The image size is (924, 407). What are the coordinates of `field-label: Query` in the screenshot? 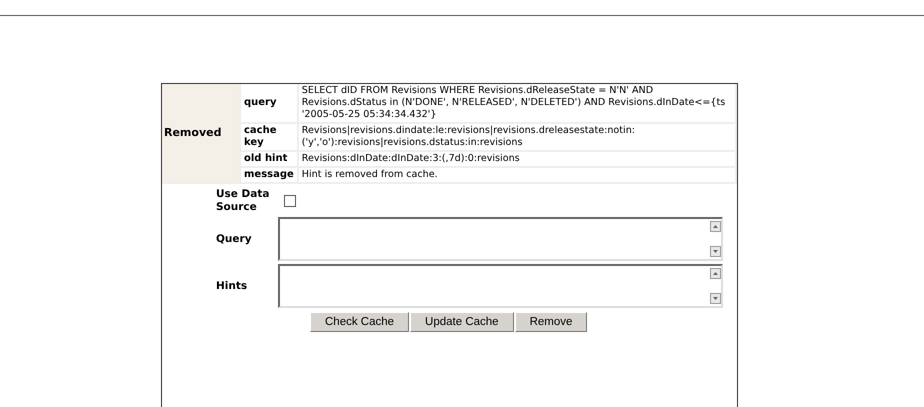 It's located at (234, 239).